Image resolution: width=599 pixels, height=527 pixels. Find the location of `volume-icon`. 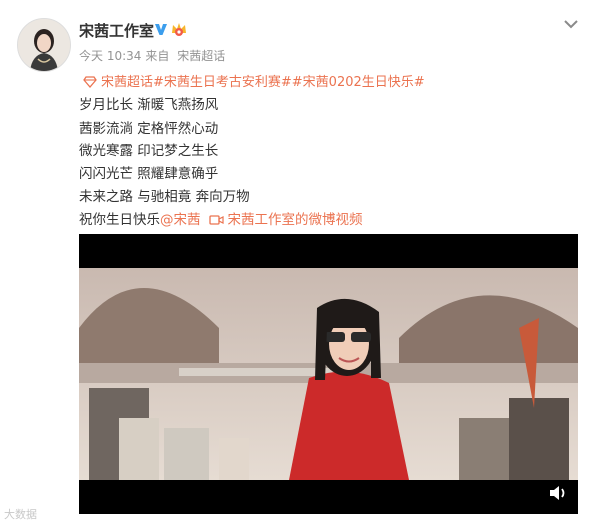

volume-icon is located at coordinates (558, 495).